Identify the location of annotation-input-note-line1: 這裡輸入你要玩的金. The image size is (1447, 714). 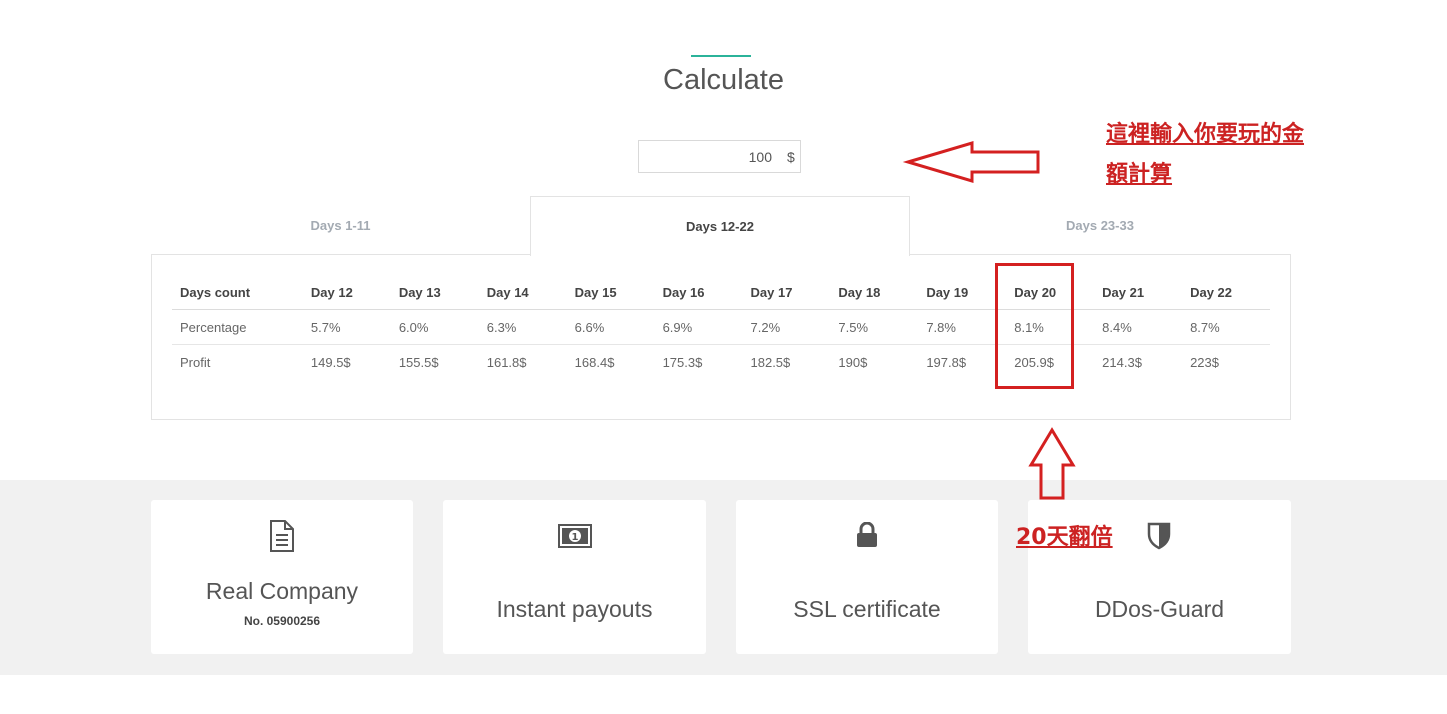
(1205, 134).